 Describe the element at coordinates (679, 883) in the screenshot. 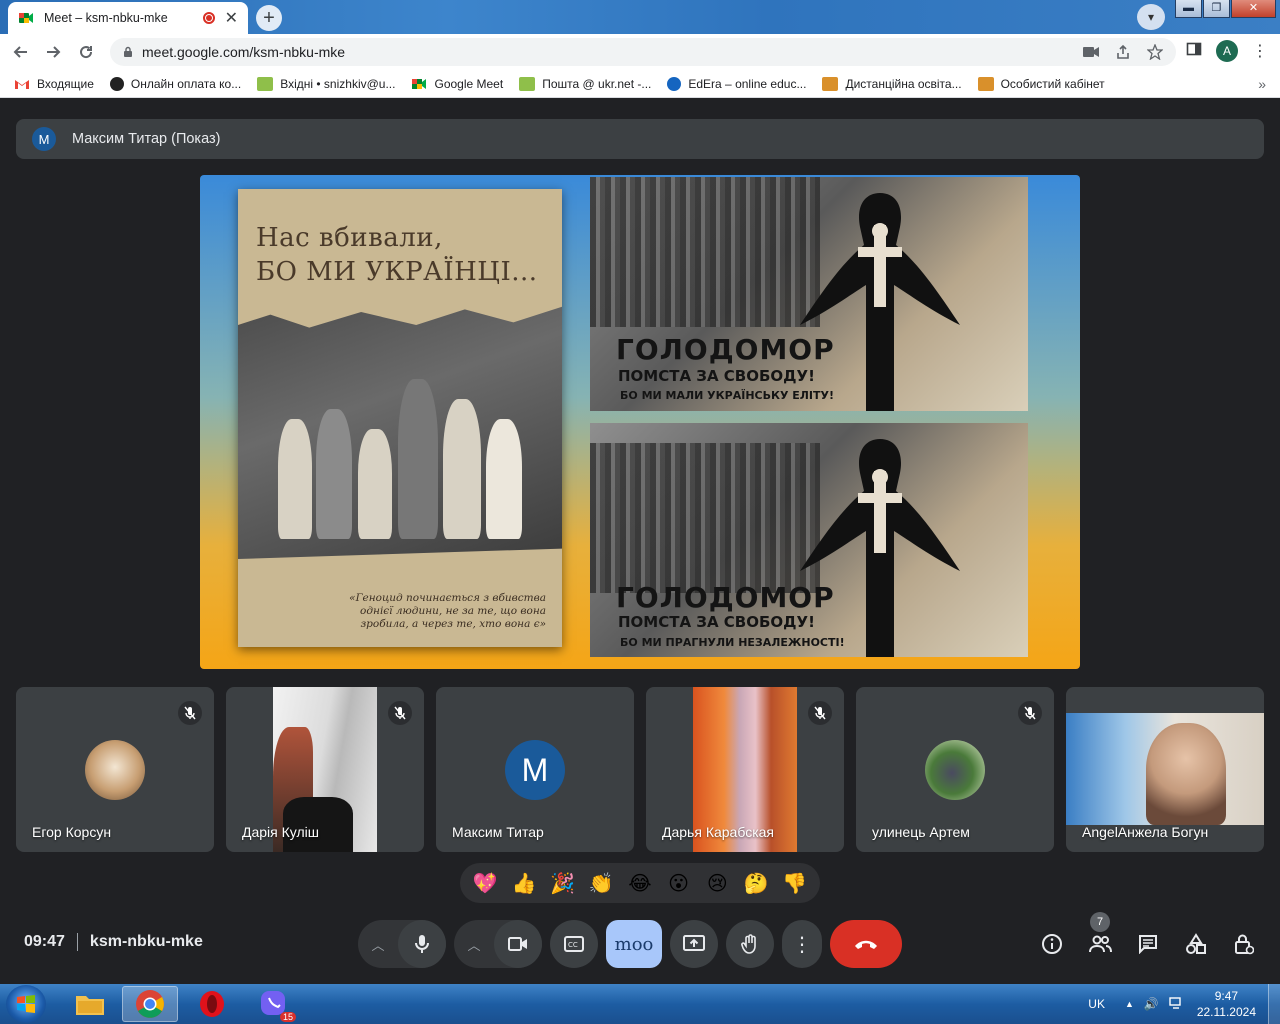

I see `reaction-surprised: 😮` at that location.